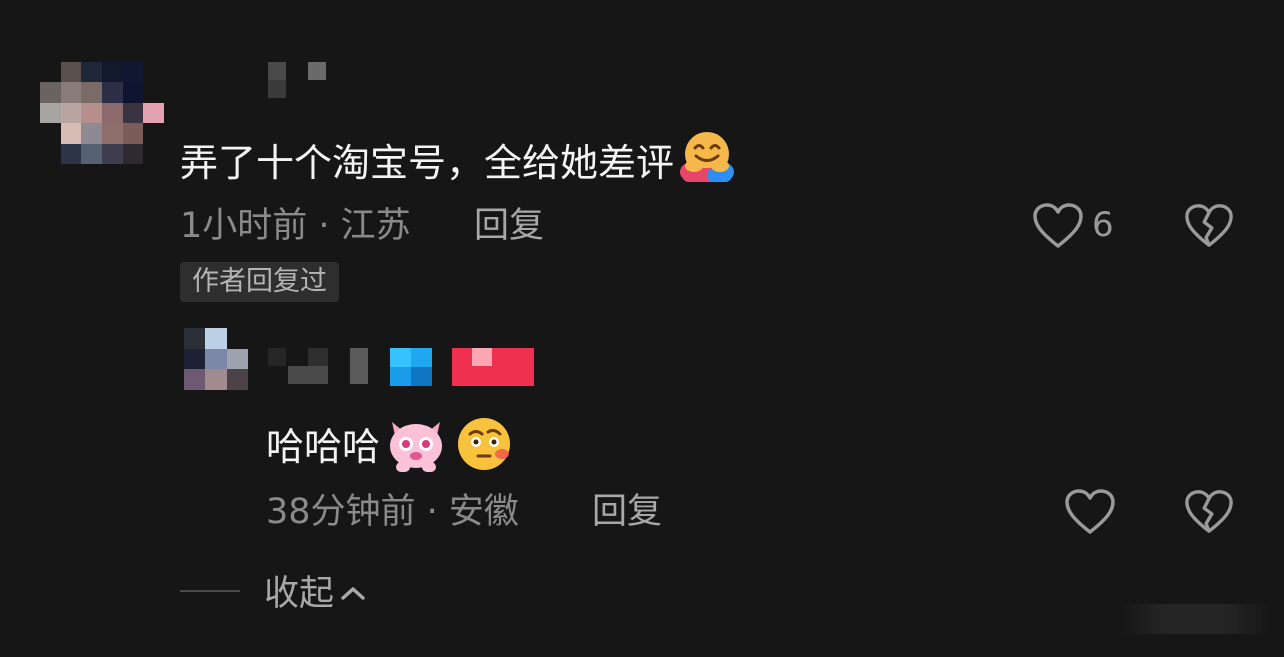 The image size is (1284, 657). Describe the element at coordinates (353, 590) in the screenshot. I see `chevron-up-icon` at that location.